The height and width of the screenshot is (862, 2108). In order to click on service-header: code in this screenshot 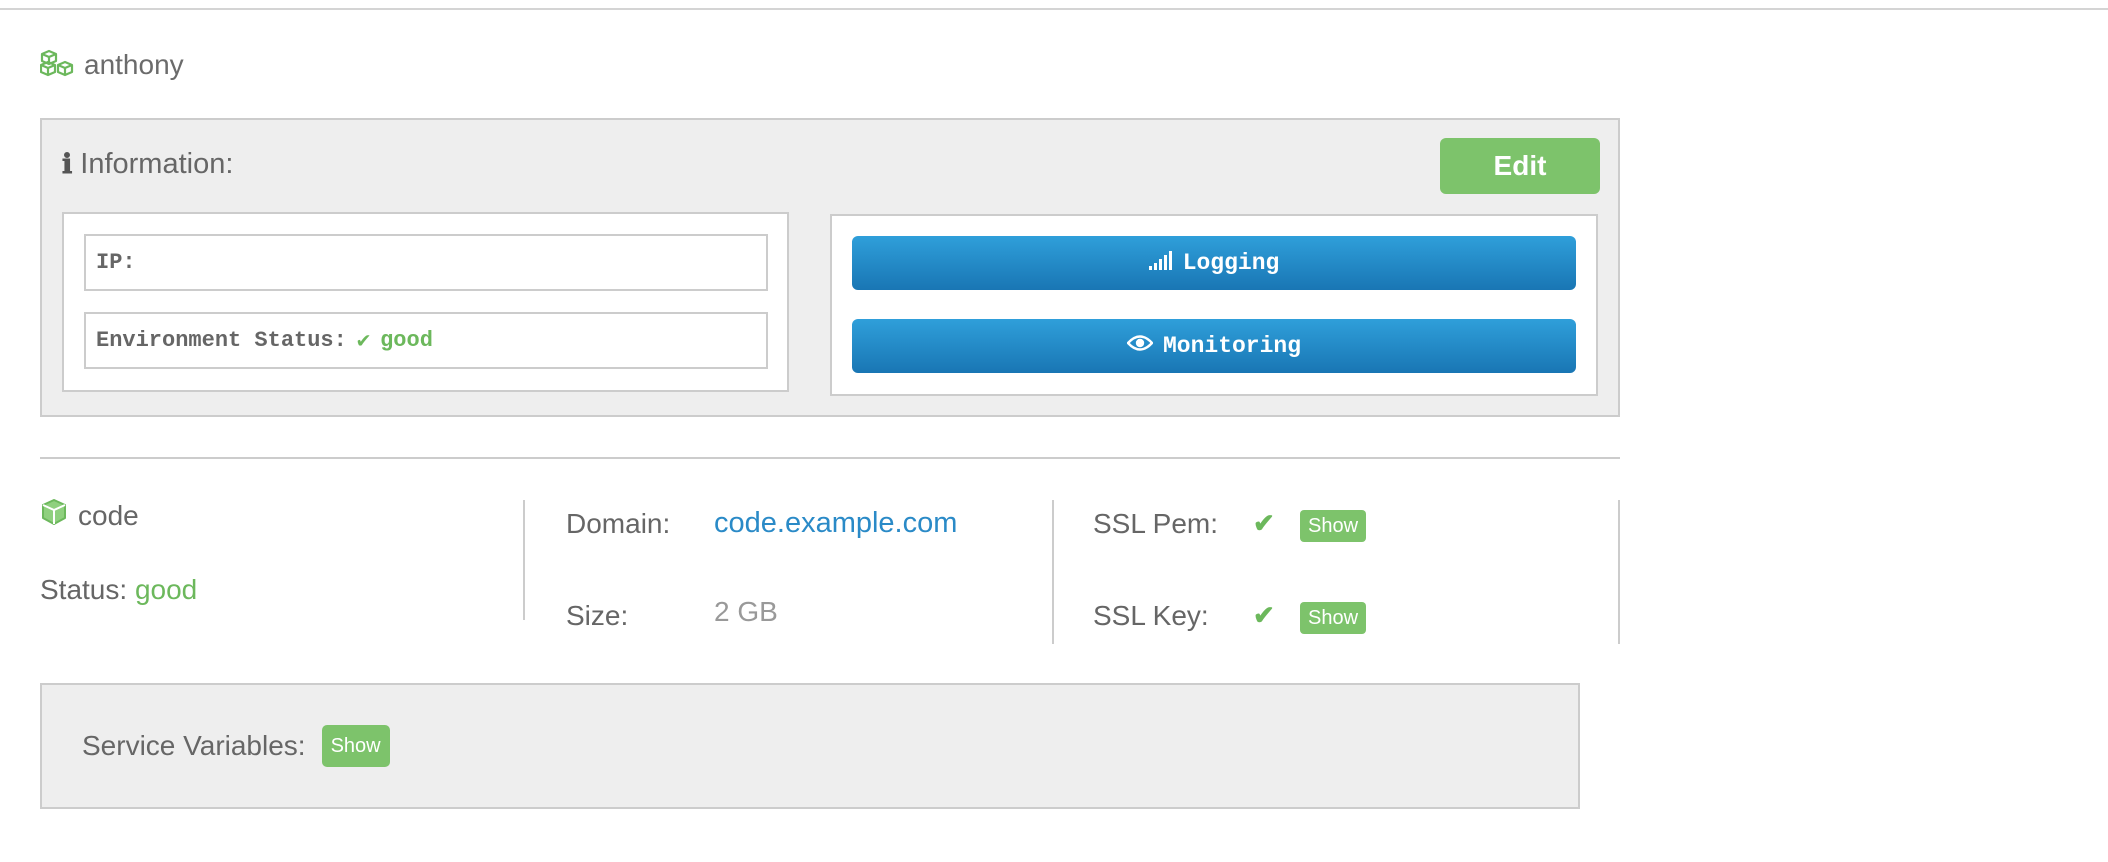, I will do `click(89, 515)`.